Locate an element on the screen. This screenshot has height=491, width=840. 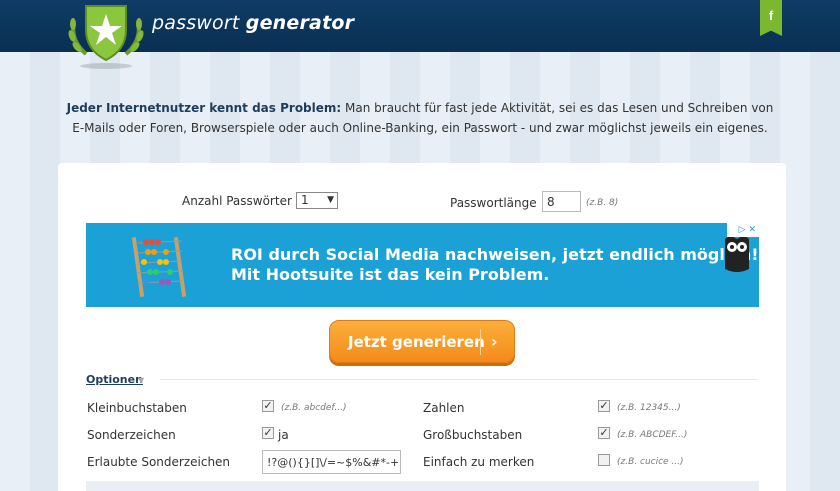
hint-lowercase: (z.B. abcdef...) is located at coordinates (314, 408).